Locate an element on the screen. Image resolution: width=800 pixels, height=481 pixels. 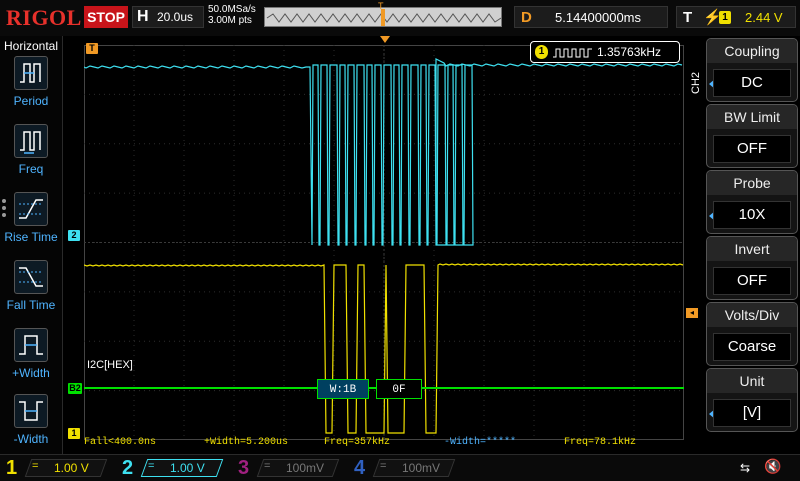
speaker-muted-icon: 🔇 is located at coordinates (772, 466).